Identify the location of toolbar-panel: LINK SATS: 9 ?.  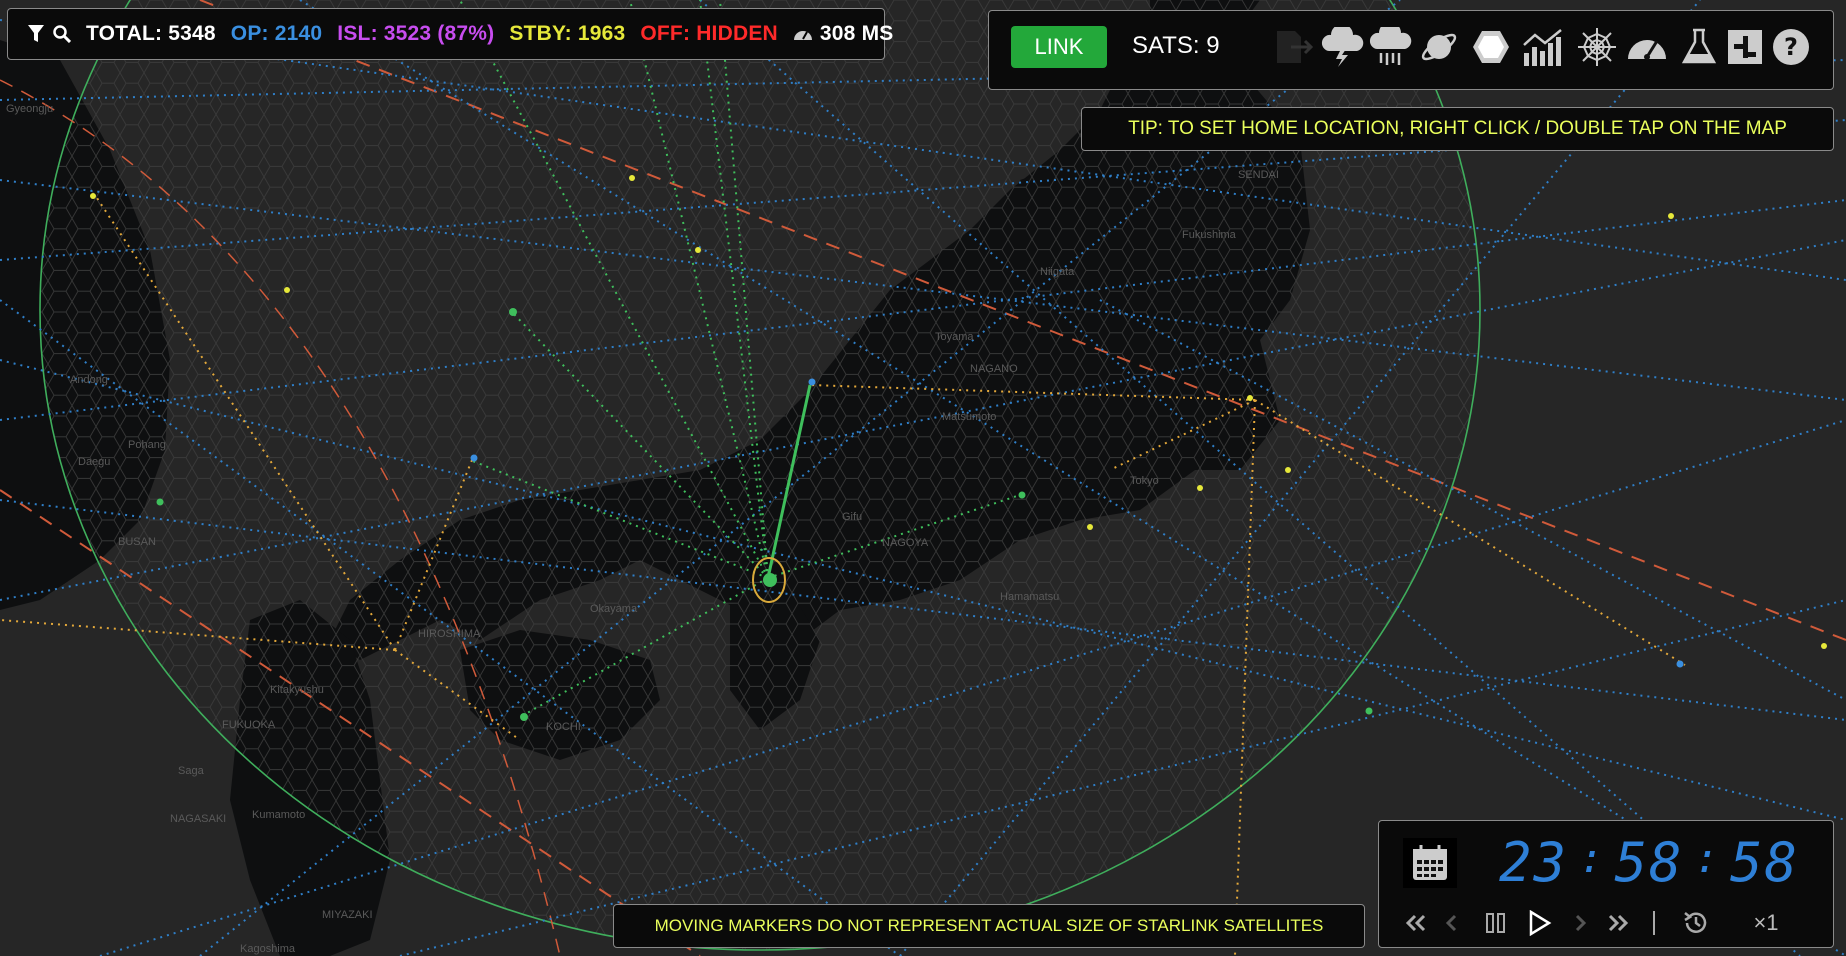
(1411, 50).